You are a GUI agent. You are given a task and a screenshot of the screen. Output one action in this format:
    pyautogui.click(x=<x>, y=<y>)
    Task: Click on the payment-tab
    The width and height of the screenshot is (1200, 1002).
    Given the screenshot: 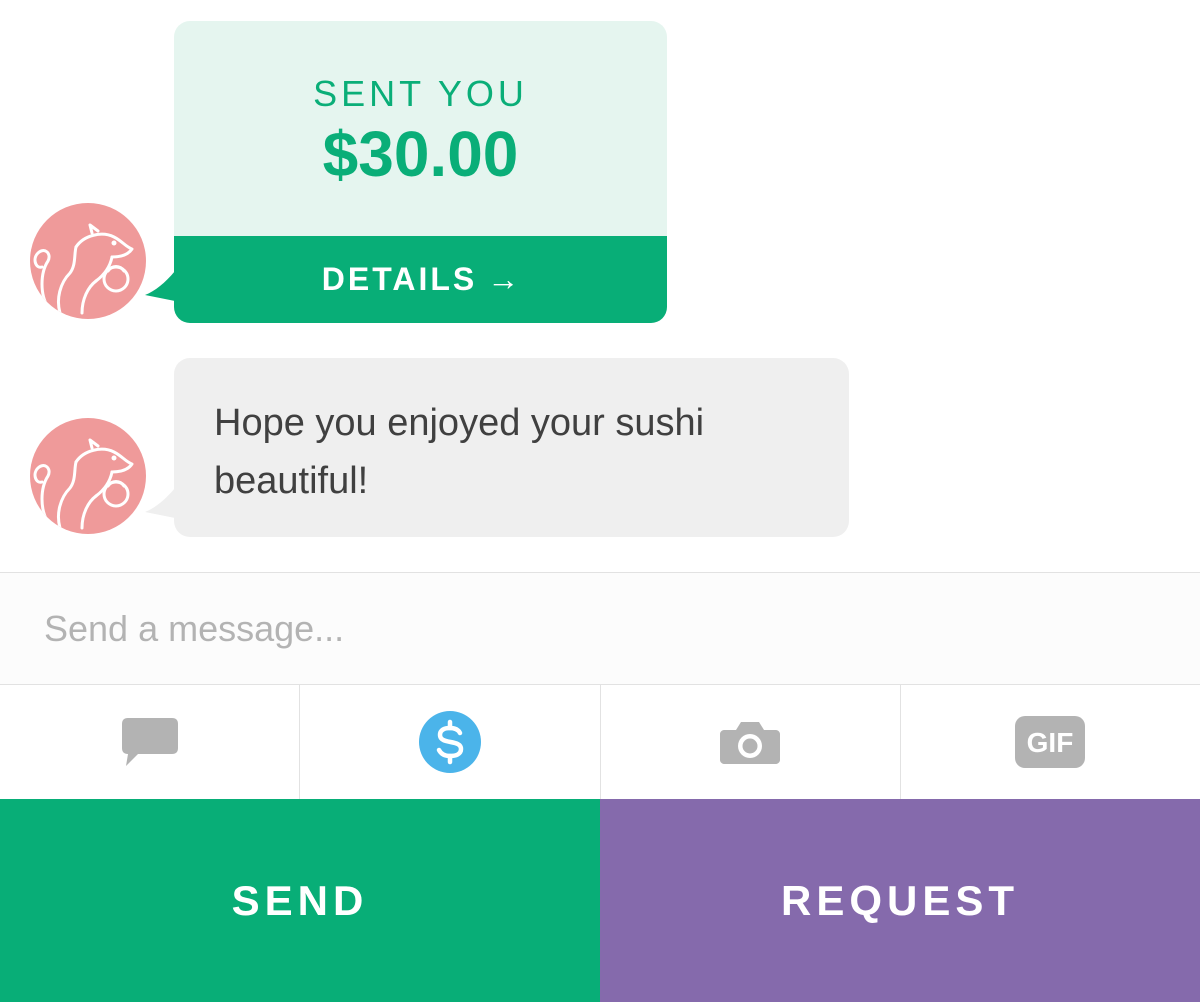 What is the action you would take?
    pyautogui.click(x=450, y=742)
    